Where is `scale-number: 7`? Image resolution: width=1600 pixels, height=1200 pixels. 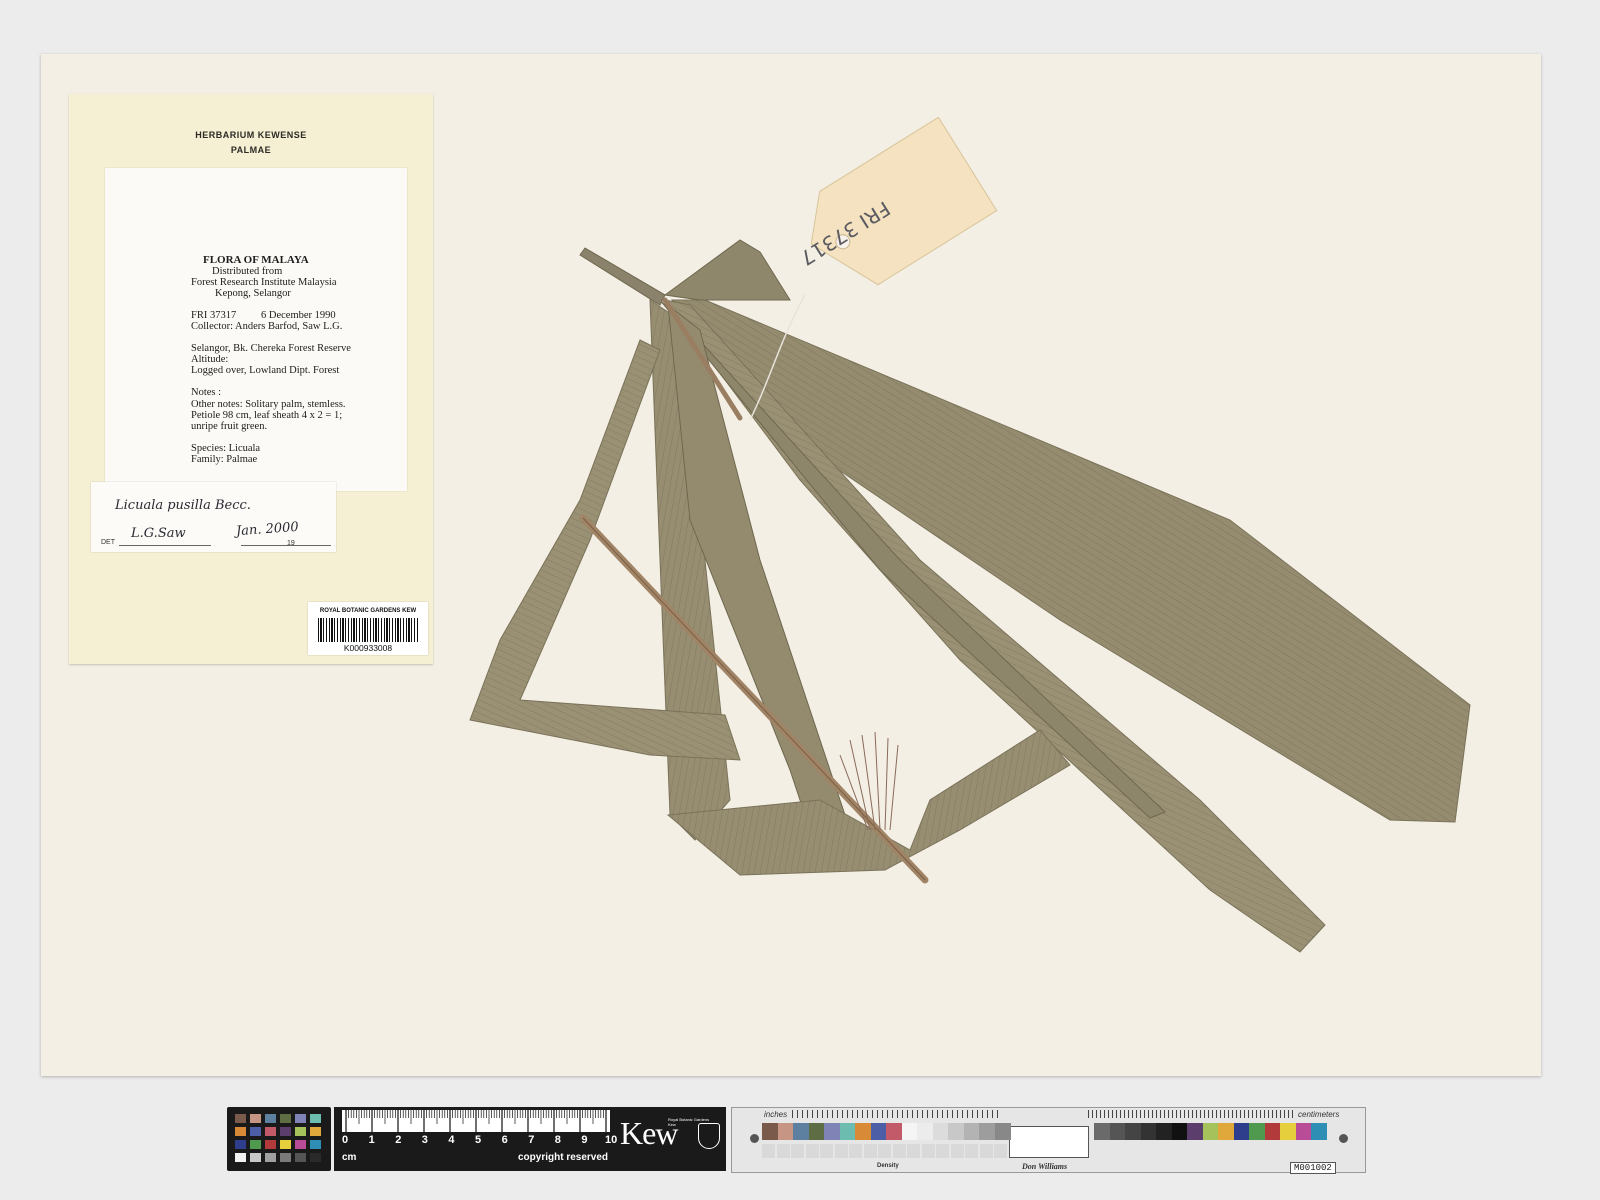 scale-number: 7 is located at coordinates (531, 1140).